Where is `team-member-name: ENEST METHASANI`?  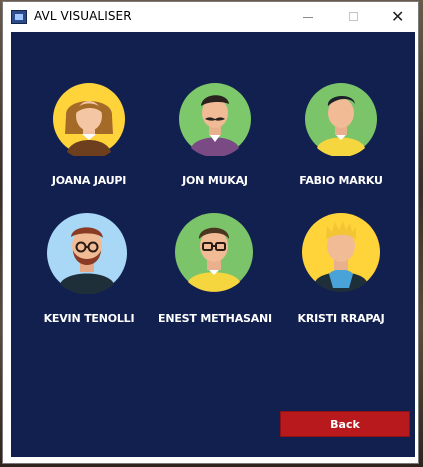
team-member-name: ENEST METHASANI is located at coordinates (215, 318).